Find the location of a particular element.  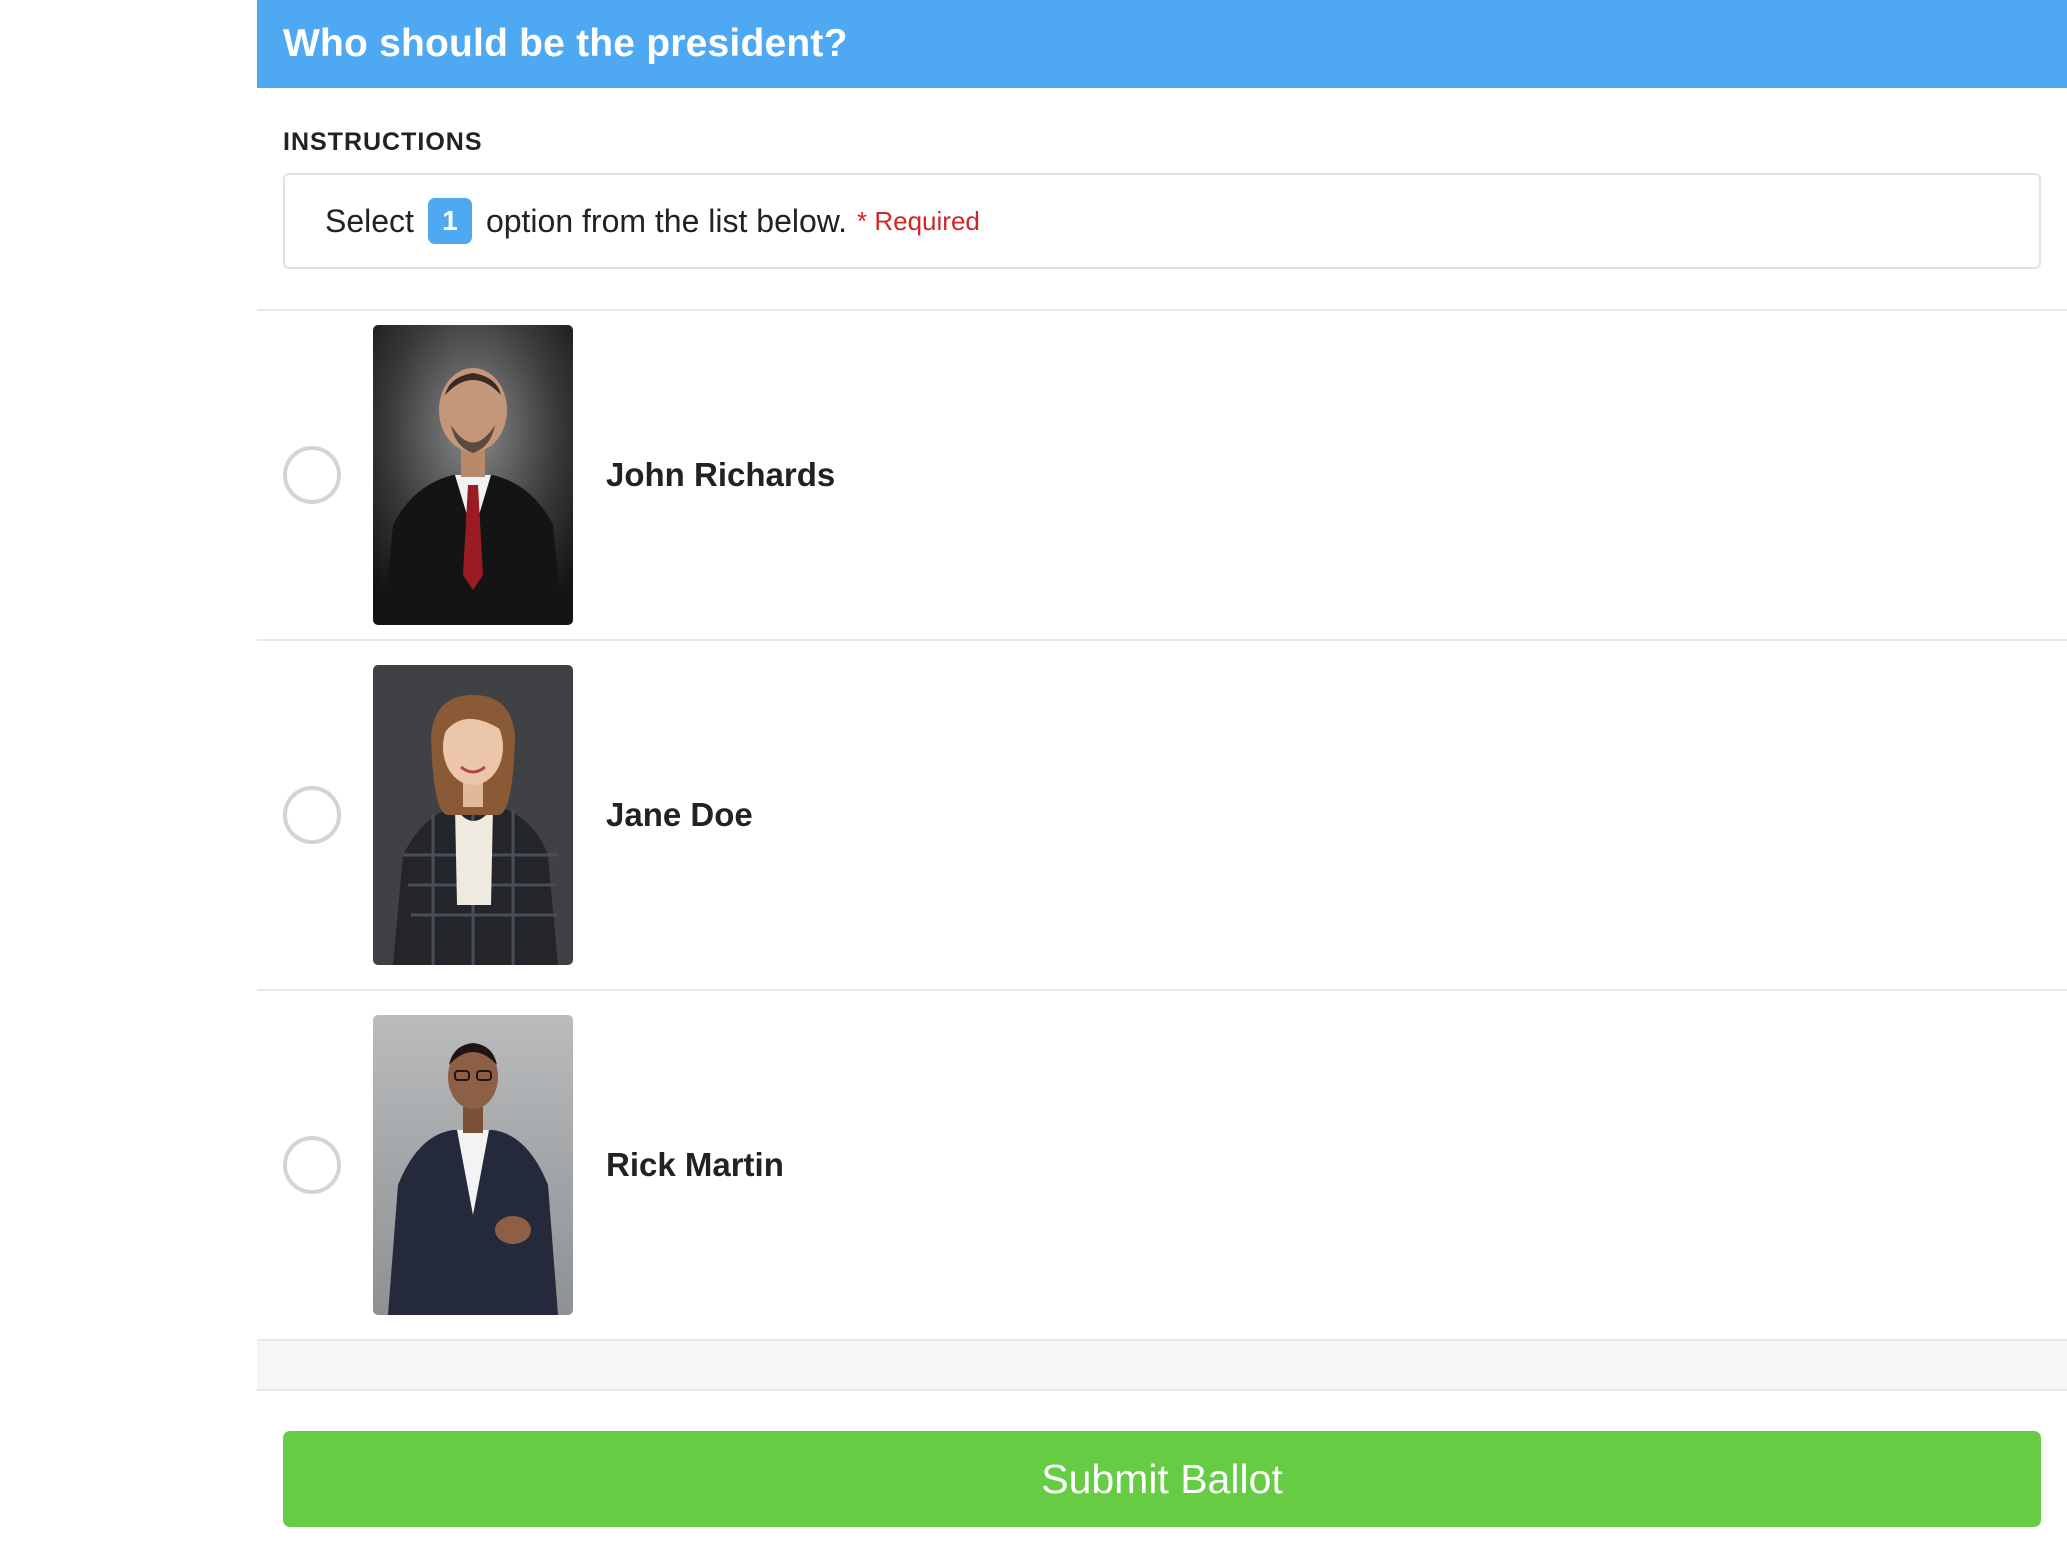

candidate-name: John Richards is located at coordinates (721, 474).